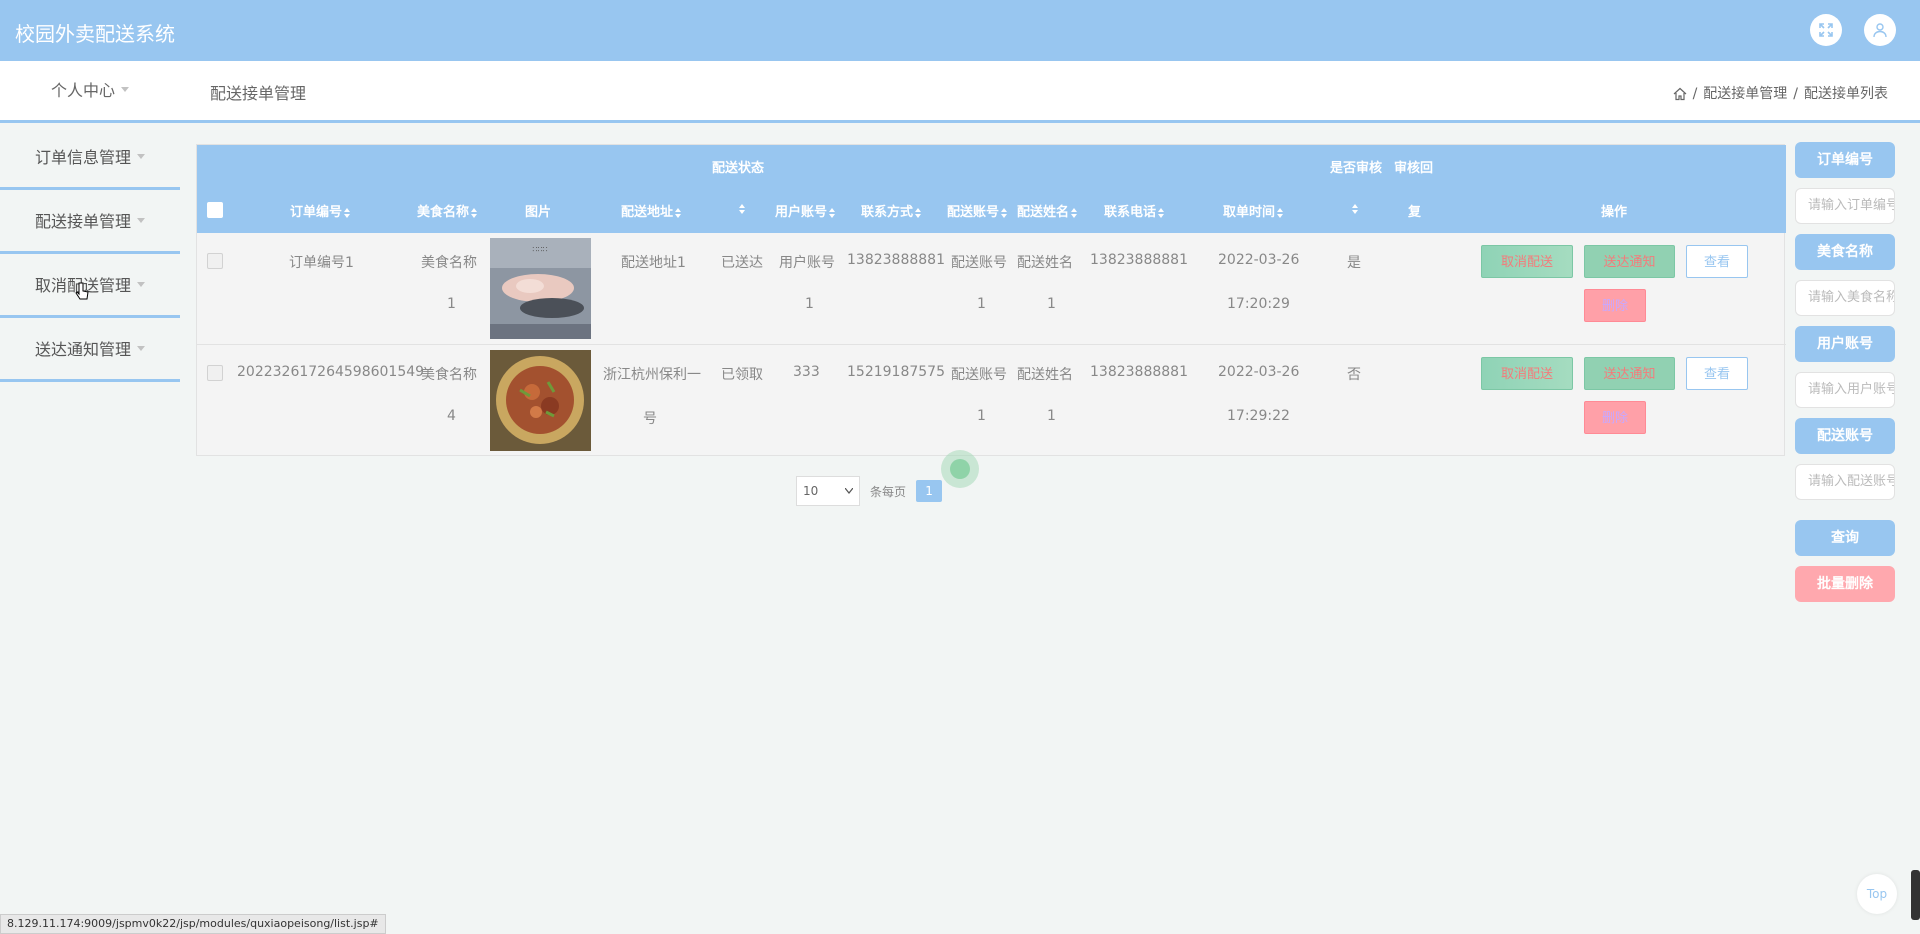  Describe the element at coordinates (320, 210) in the screenshot. I see `column-header-order-no: 订单编号` at that location.